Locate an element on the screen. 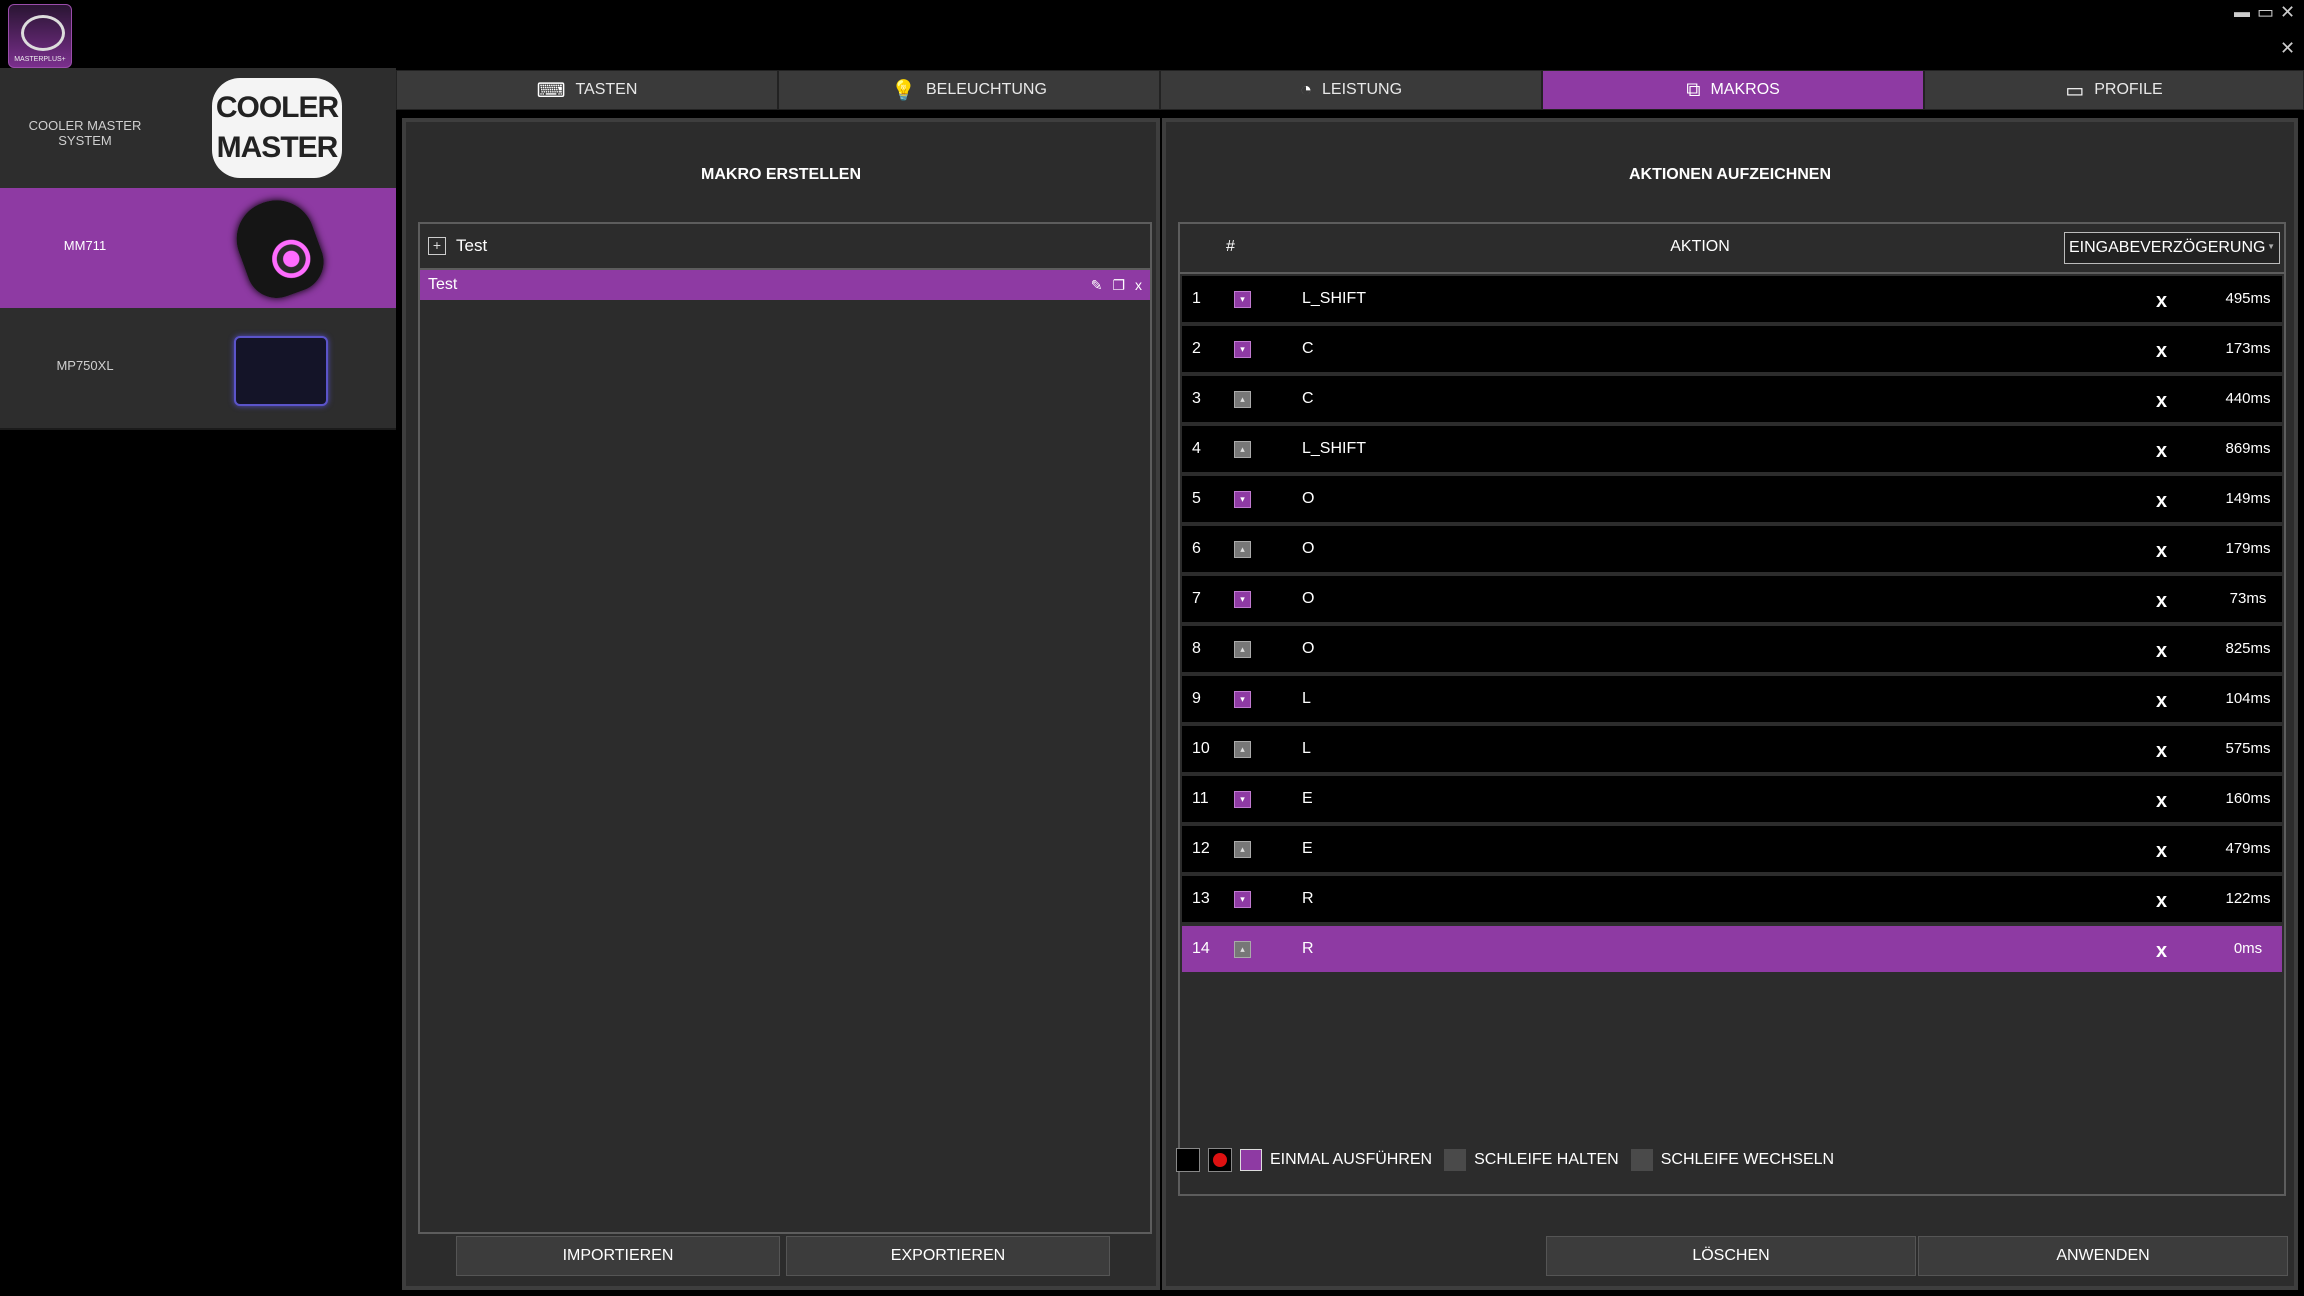 This screenshot has width=2304, height=1296. table-row: 7 ▾ Ox 73ms is located at coordinates (1732, 601).